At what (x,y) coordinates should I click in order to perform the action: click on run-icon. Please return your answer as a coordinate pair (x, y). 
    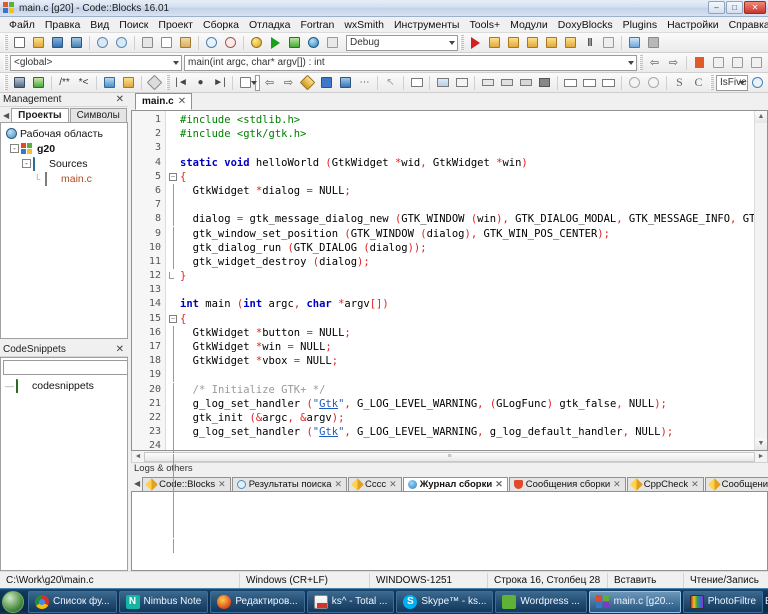
    Looking at the image, I should click on (275, 42).